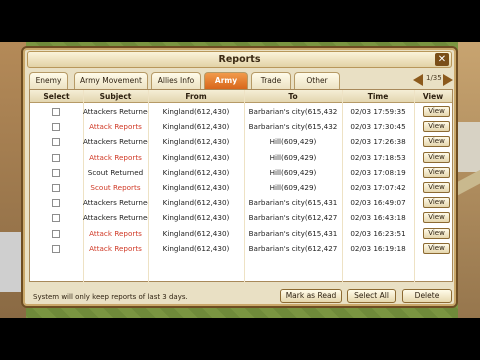 The height and width of the screenshot is (360, 480). I want to click on cell-time: 02/03 17:26:38, so click(378, 142).